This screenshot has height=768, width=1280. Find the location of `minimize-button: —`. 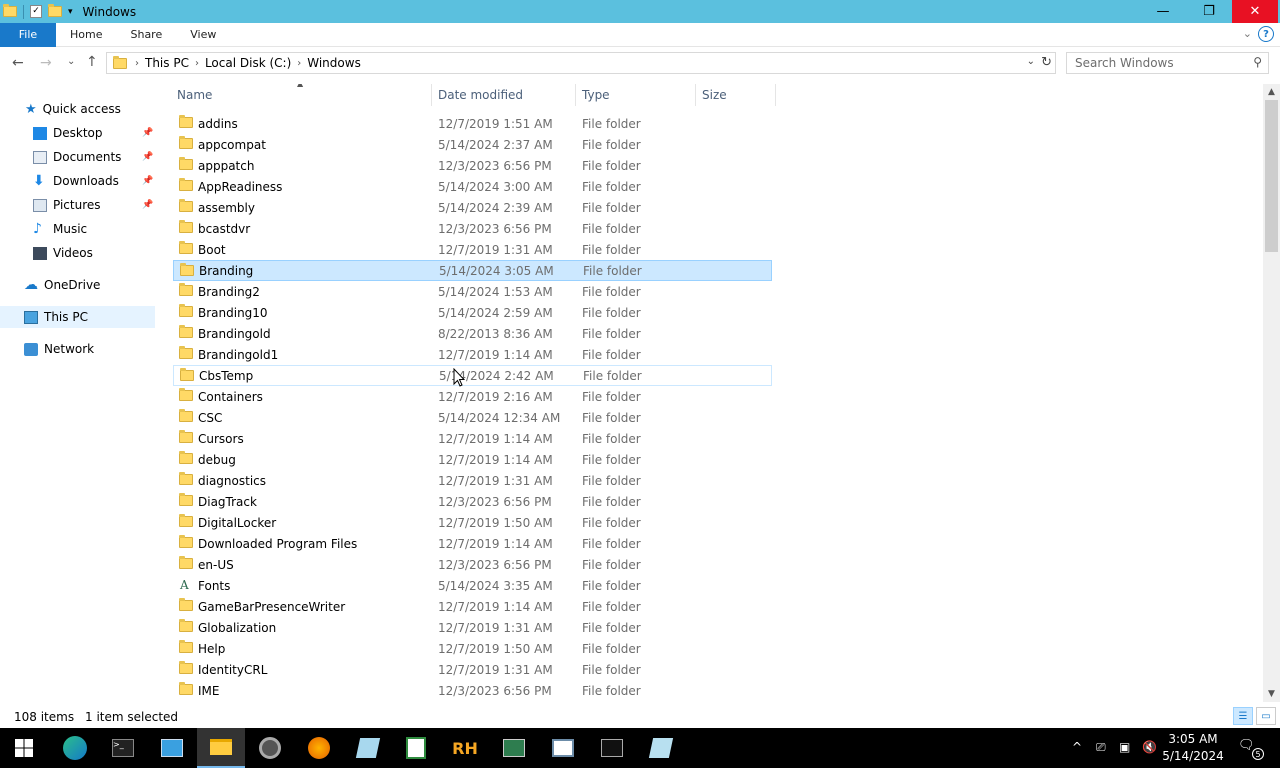

minimize-button: — is located at coordinates (1163, 11).